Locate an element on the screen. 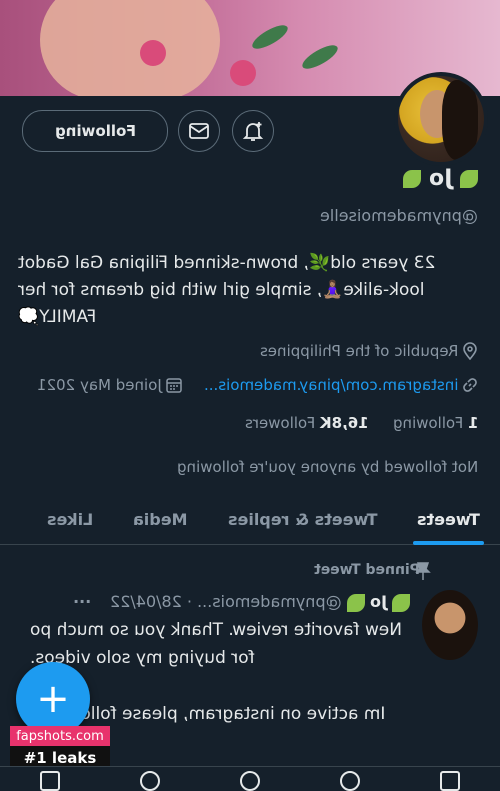  tweet-author-avatar is located at coordinates (450, 625).